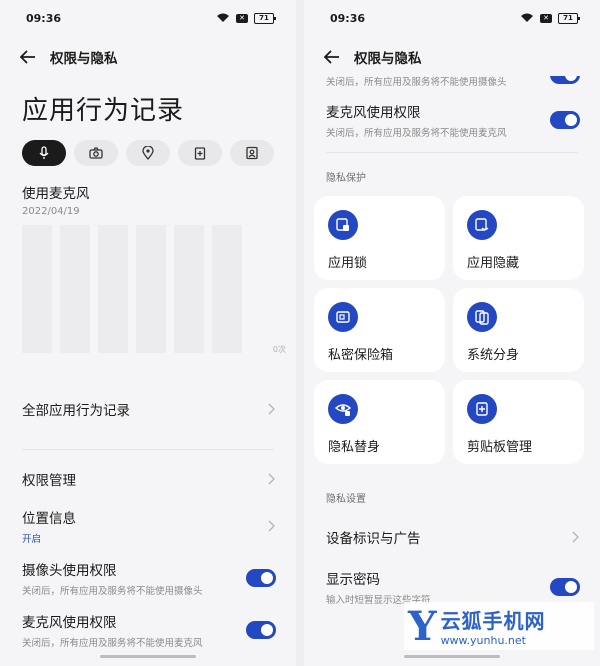 This screenshot has width=600, height=666. I want to click on app-lock-icon, so click(343, 225).